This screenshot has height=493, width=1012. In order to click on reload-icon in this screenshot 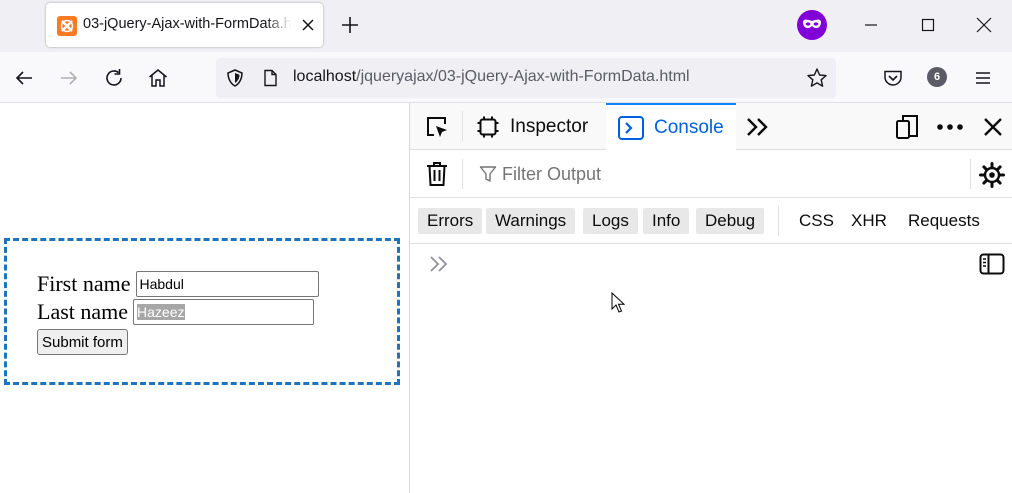, I will do `click(114, 78)`.